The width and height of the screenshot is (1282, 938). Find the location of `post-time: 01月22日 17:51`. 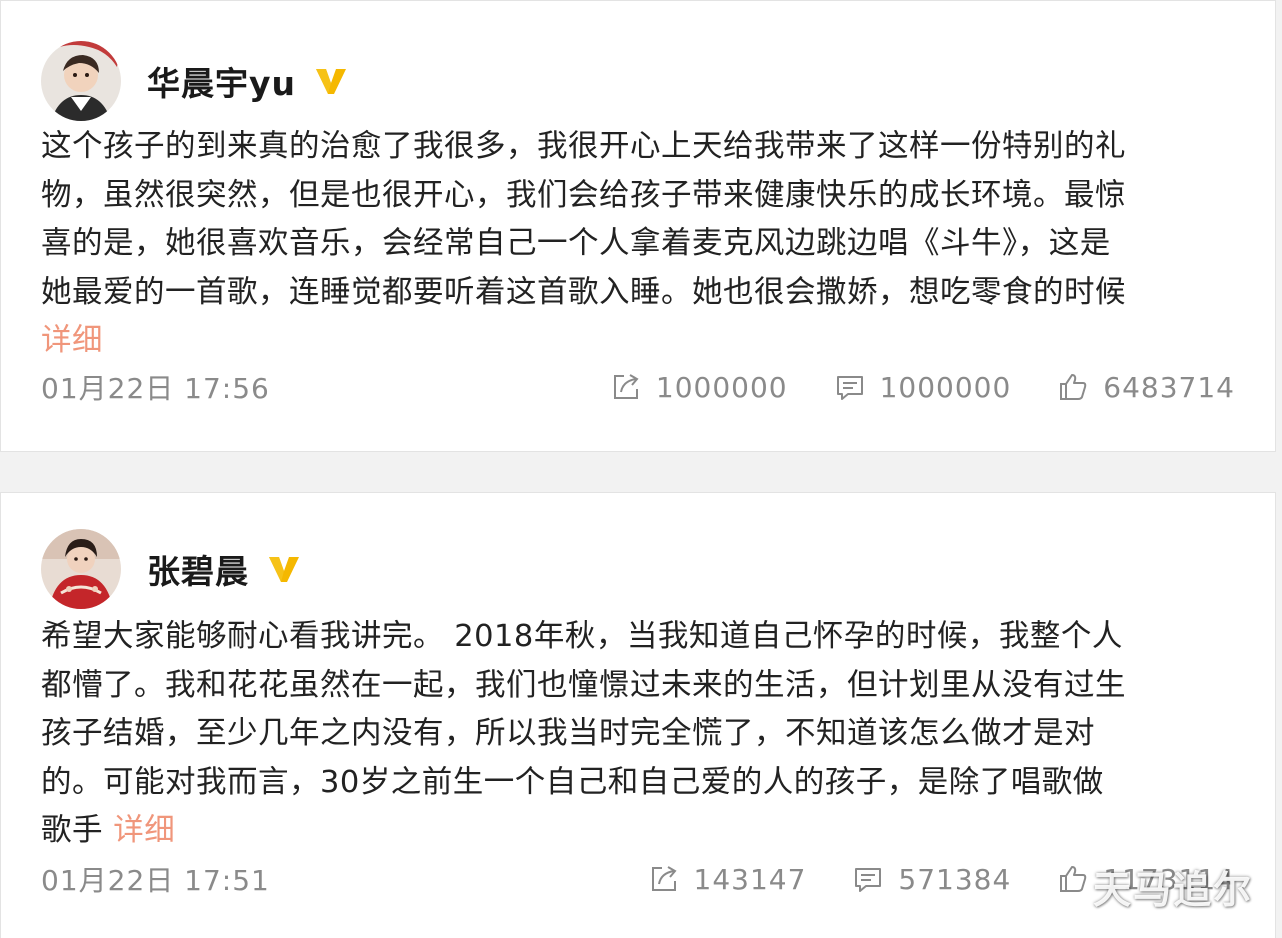

post-time: 01月22日 17:51 is located at coordinates (155, 880).